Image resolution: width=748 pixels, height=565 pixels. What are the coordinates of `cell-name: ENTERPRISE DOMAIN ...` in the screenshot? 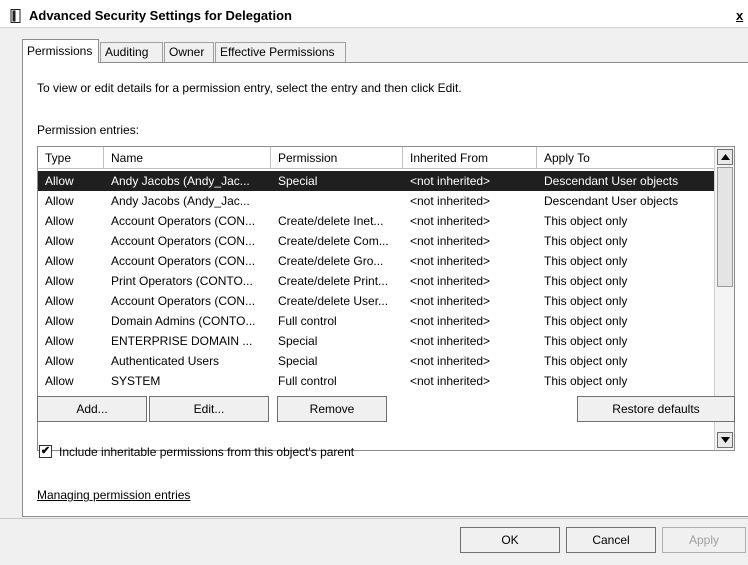 It's located at (182, 341).